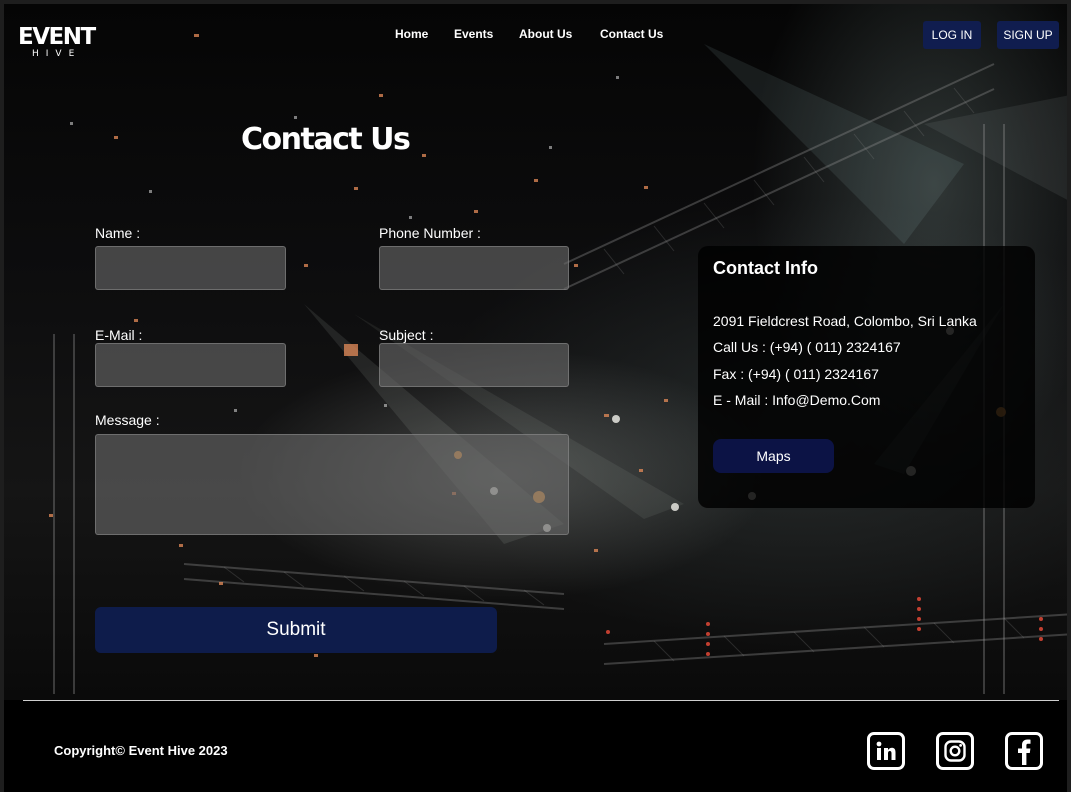 The height and width of the screenshot is (792, 1071). What do you see at coordinates (190, 365) in the screenshot?
I see `email-input` at bounding box center [190, 365].